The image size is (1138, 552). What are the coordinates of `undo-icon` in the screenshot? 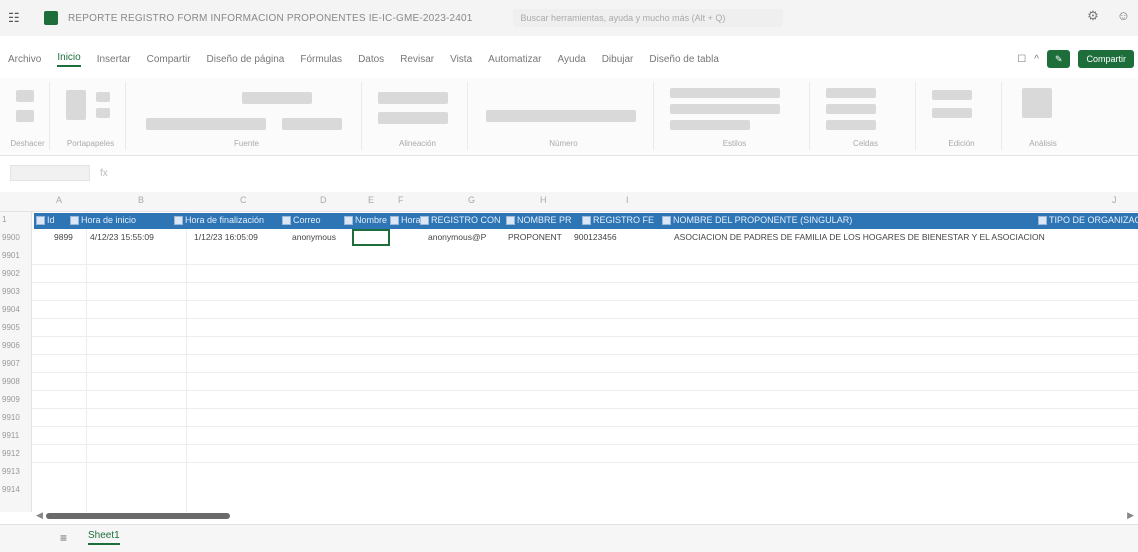 It's located at (25, 96).